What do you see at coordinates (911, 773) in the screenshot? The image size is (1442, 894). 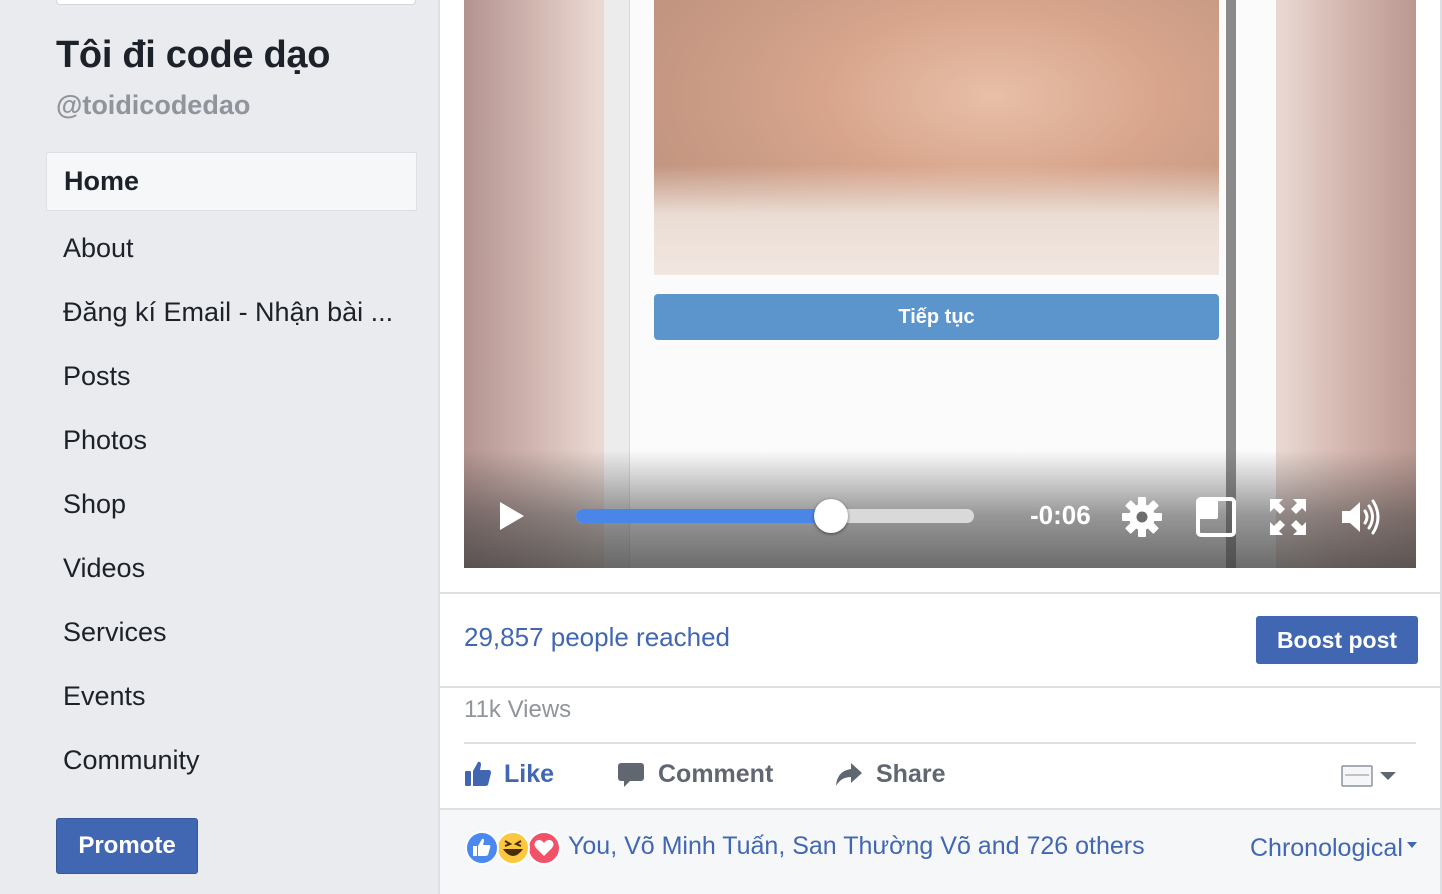 I see `share-label: Share` at bounding box center [911, 773].